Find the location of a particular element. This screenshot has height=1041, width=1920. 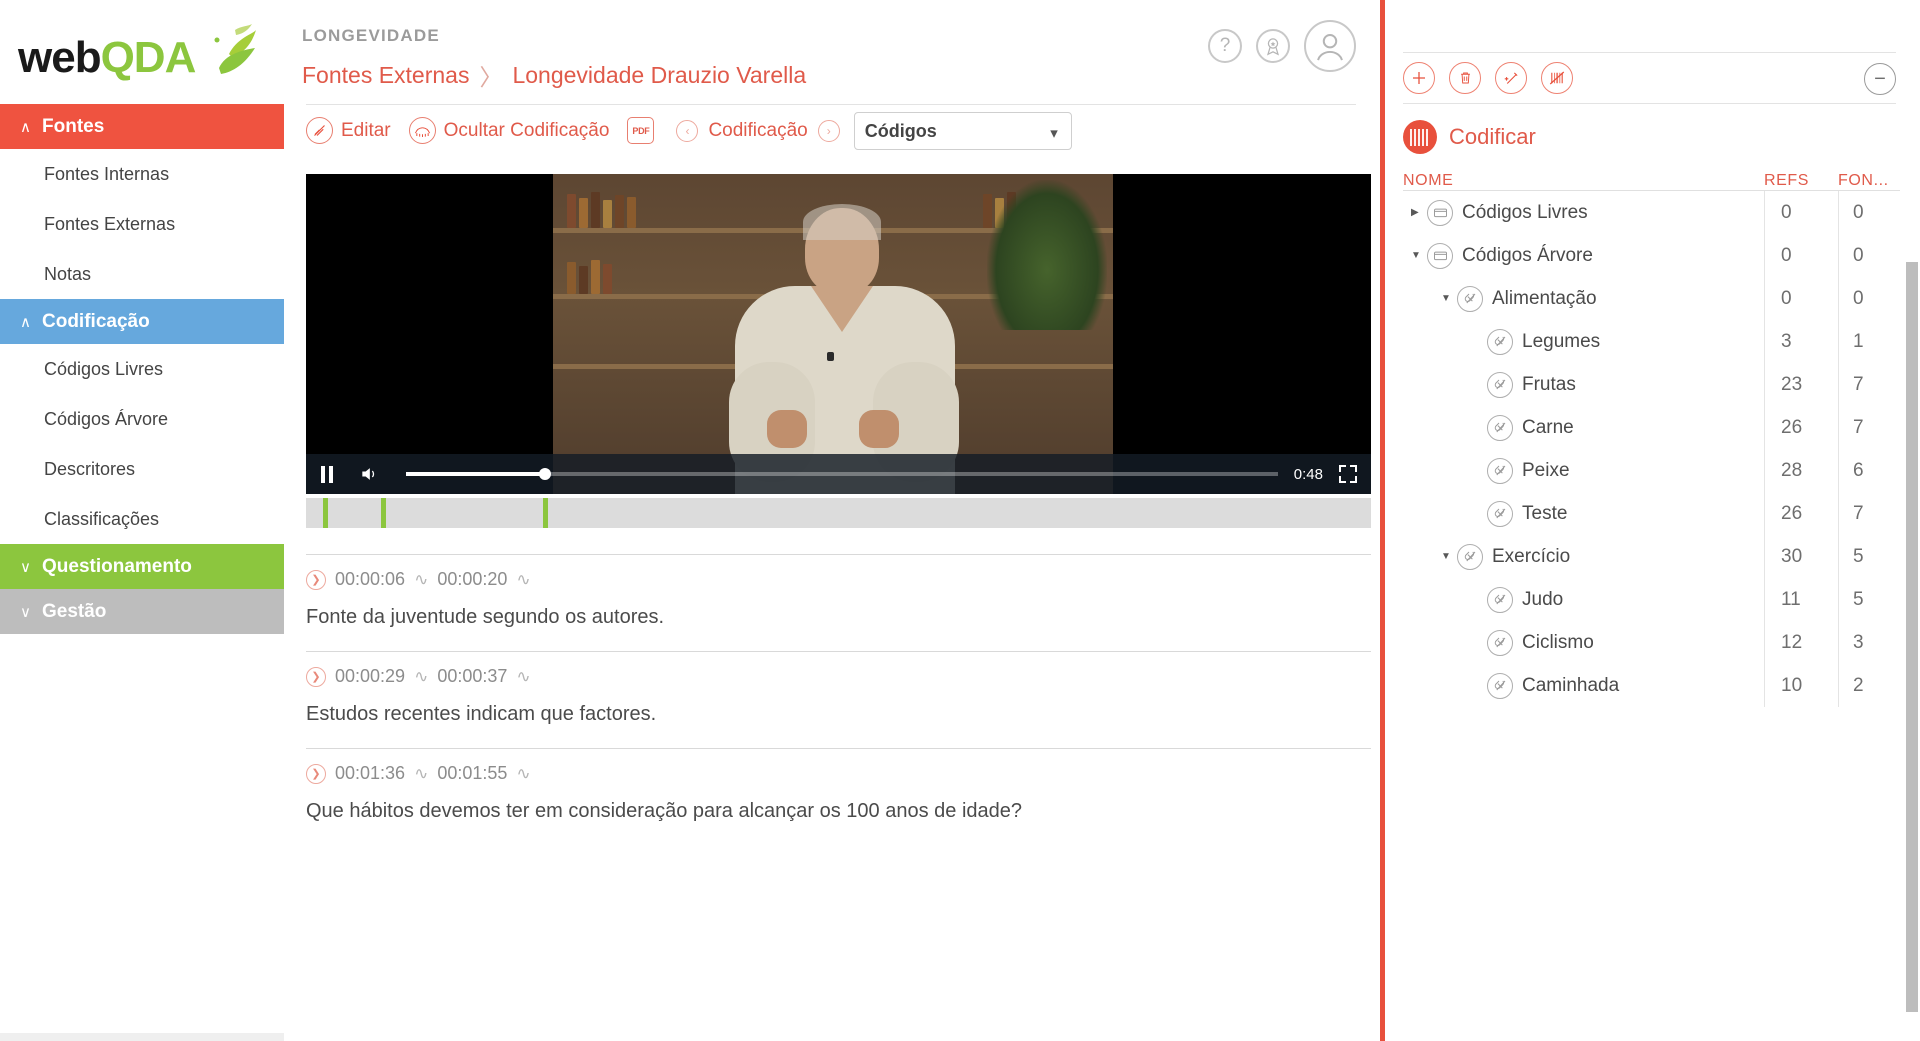

sidebar-group-codificacao: ∧ Codificação is located at coordinates (142, 321).